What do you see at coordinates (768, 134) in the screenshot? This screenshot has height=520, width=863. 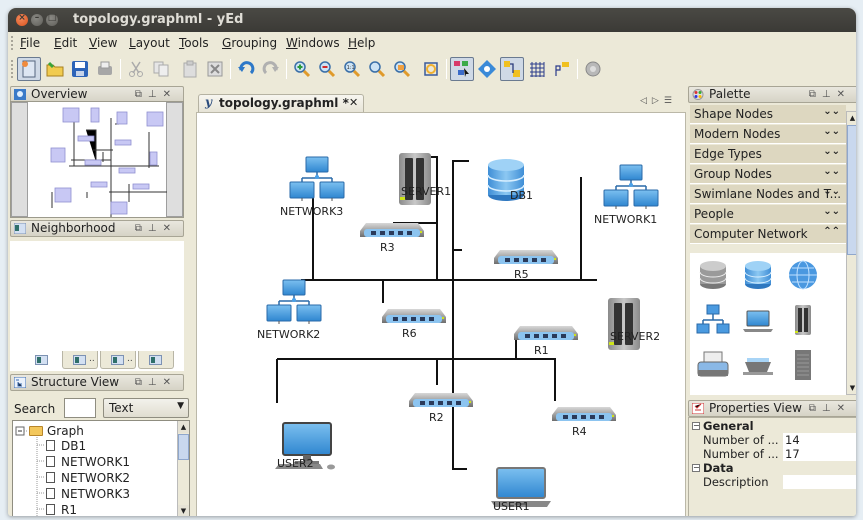 I see `palette-section-modern-nodes: Modern Nodes ⌄⌄` at bounding box center [768, 134].